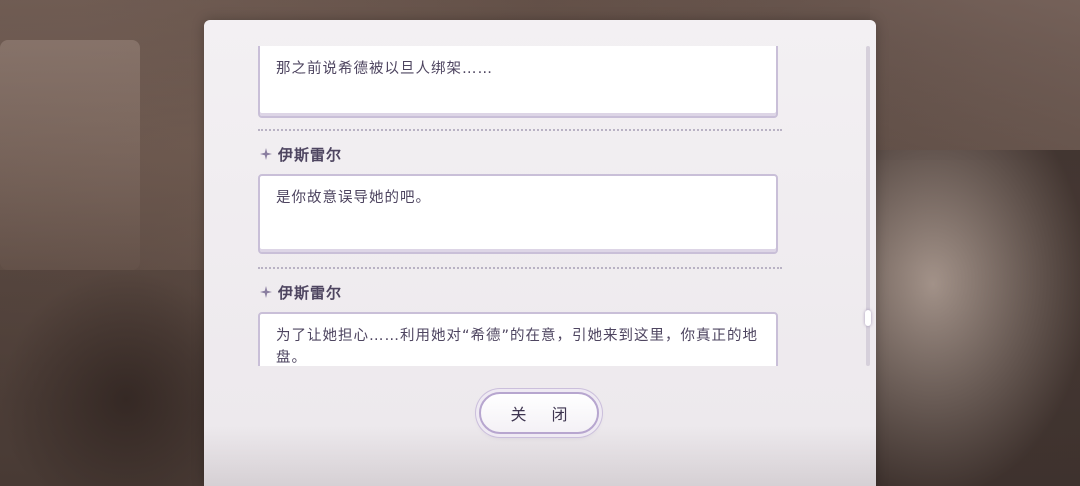 This screenshot has width=1080, height=486. What do you see at coordinates (539, 413) in the screenshot?
I see `close-button: 关 闭` at bounding box center [539, 413].